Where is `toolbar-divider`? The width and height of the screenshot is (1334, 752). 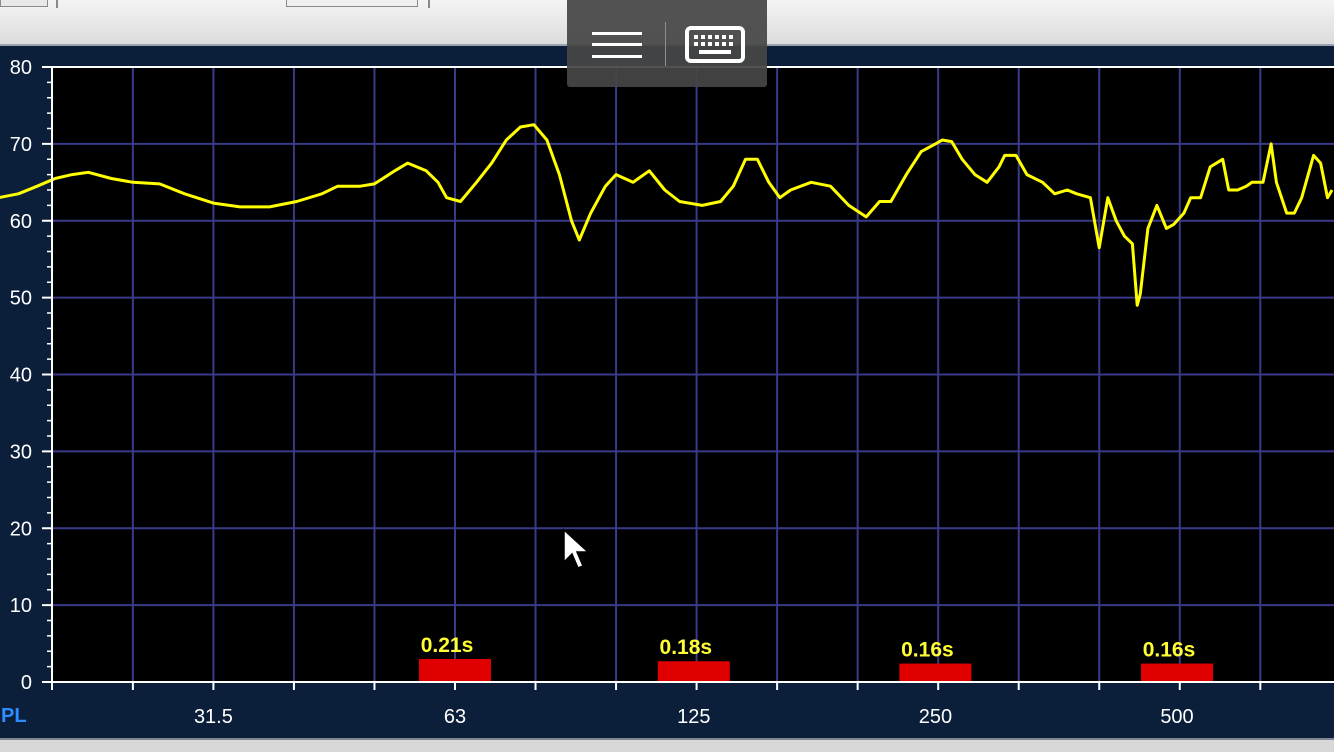
toolbar-divider is located at coordinates (665, 44).